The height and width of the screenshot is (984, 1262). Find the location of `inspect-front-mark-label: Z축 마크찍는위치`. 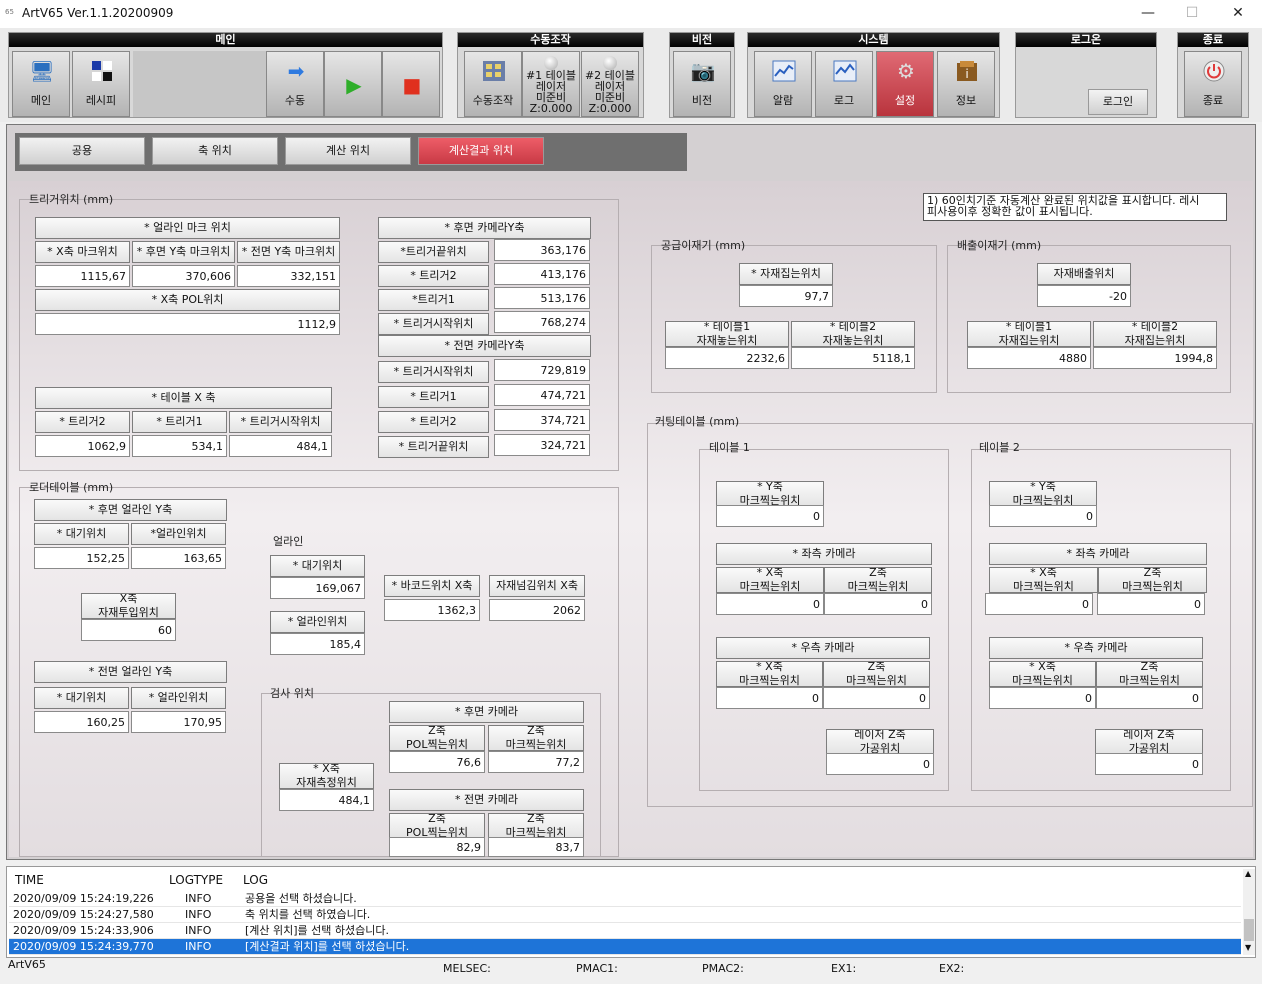

inspect-front-mark-label: Z축 마크찍는위치 is located at coordinates (536, 826).